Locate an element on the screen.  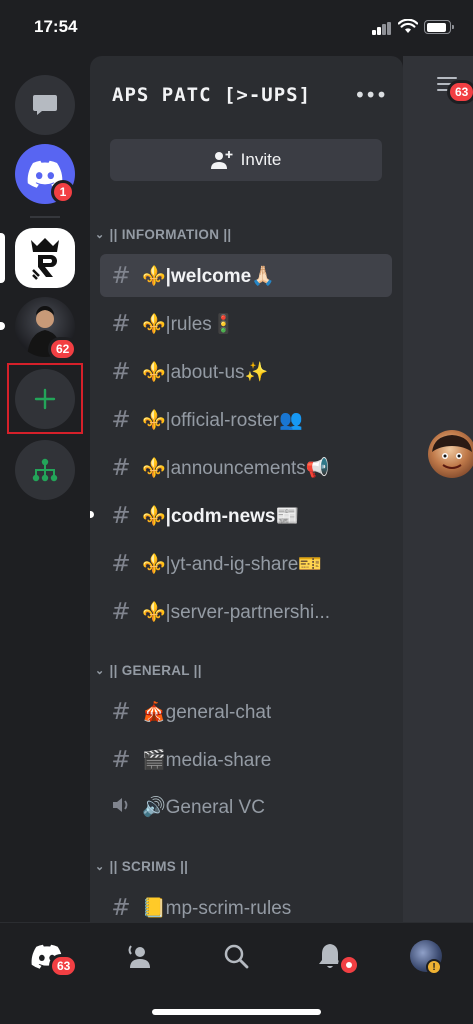
channel-general-vc: 🔊General VC is located at coordinates (246, 806).